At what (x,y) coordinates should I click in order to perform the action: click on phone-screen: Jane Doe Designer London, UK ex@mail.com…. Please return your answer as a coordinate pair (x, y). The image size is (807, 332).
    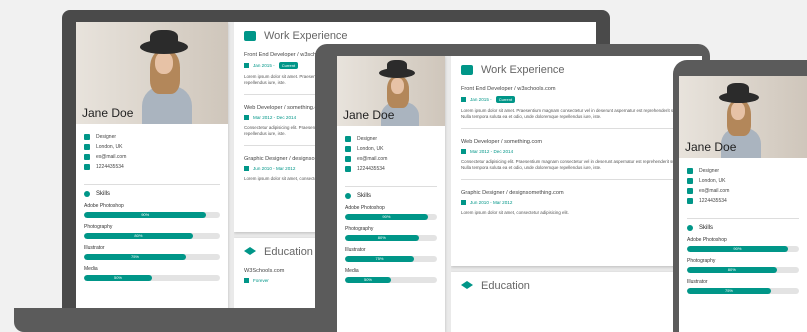
    Looking at the image, I should click on (743, 204).